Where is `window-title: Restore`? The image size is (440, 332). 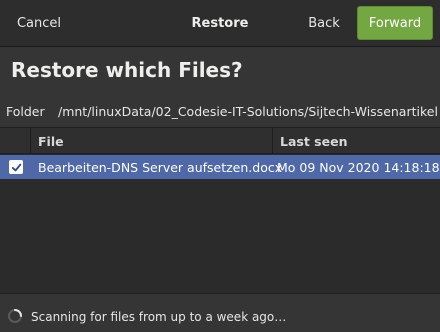 window-title: Restore is located at coordinates (220, 23).